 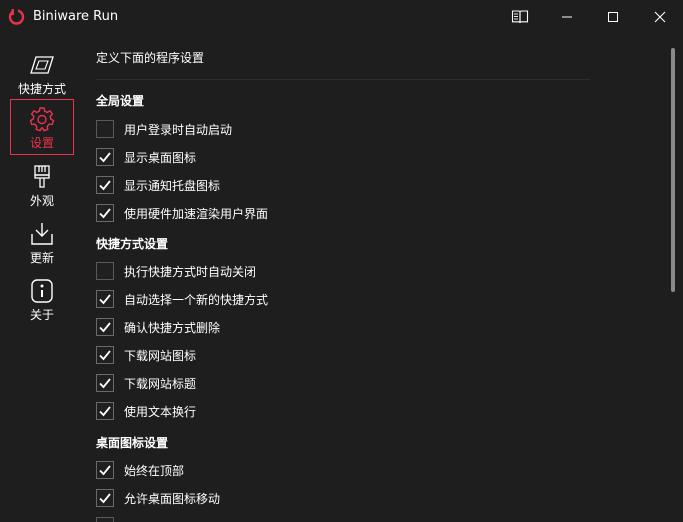 What do you see at coordinates (160, 383) in the screenshot?
I see `option-label: 下载网站标题` at bounding box center [160, 383].